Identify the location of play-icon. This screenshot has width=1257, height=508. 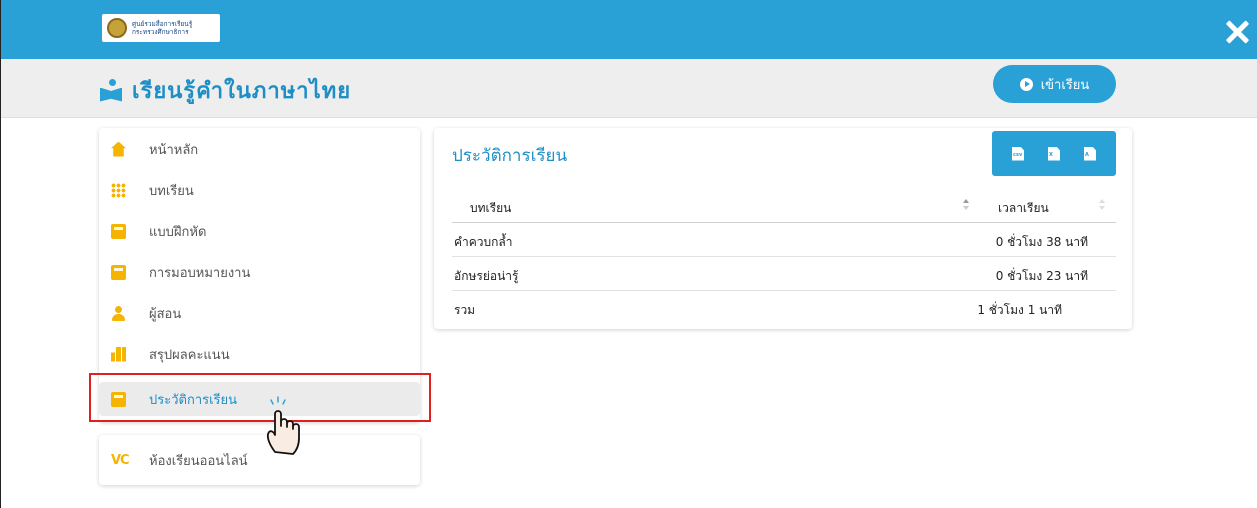
(1026, 84).